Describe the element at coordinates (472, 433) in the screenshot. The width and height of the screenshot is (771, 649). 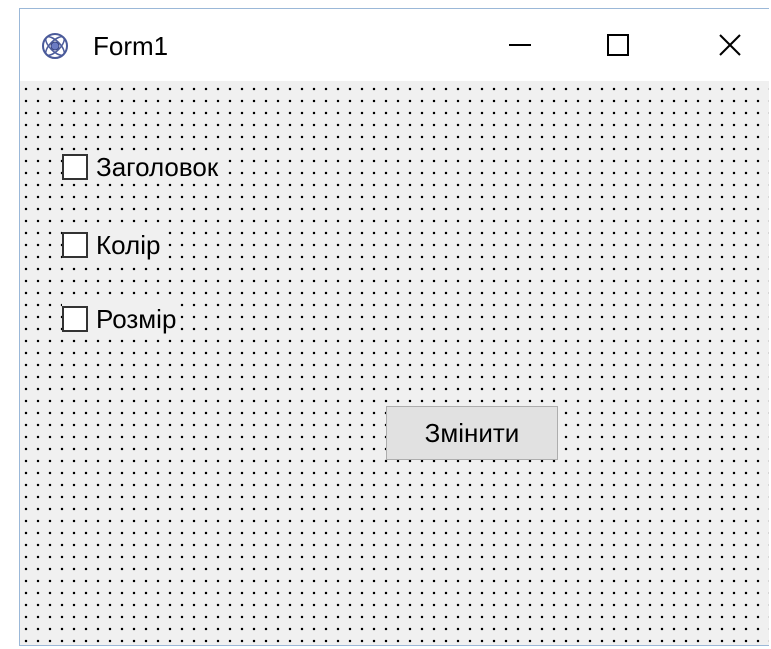
I see `change-button: Змінити` at that location.